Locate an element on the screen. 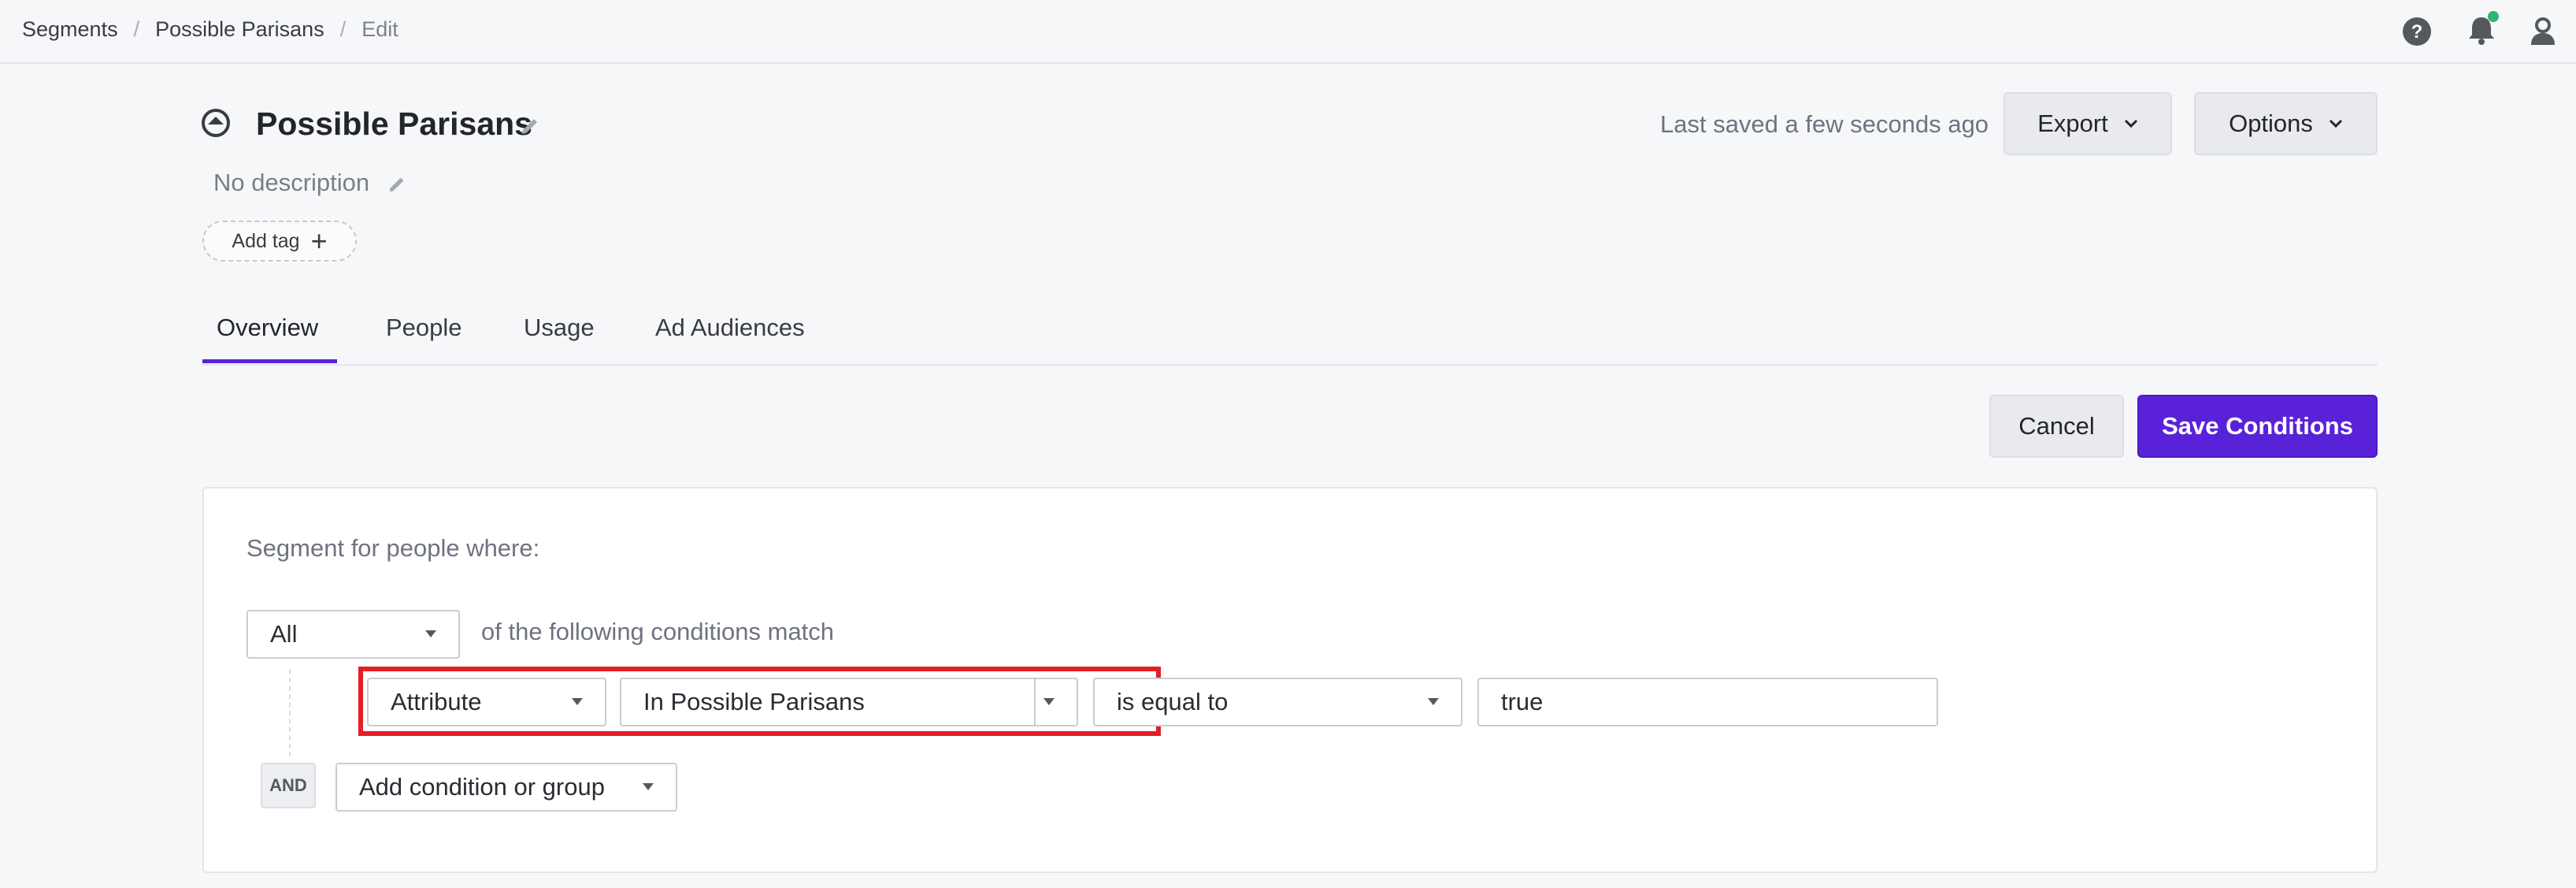 This screenshot has height=888, width=2576. edit-description-pencil-icon is located at coordinates (397, 183).